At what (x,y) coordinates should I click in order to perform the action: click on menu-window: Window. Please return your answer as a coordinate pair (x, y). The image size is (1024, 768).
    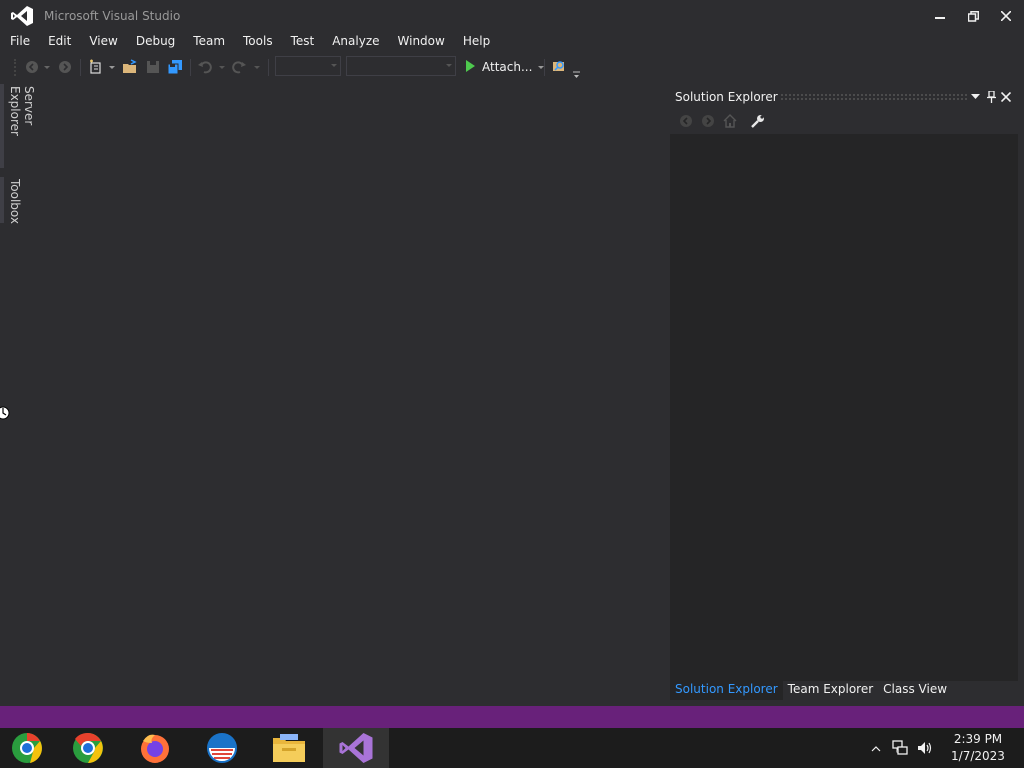
    Looking at the image, I should click on (421, 42).